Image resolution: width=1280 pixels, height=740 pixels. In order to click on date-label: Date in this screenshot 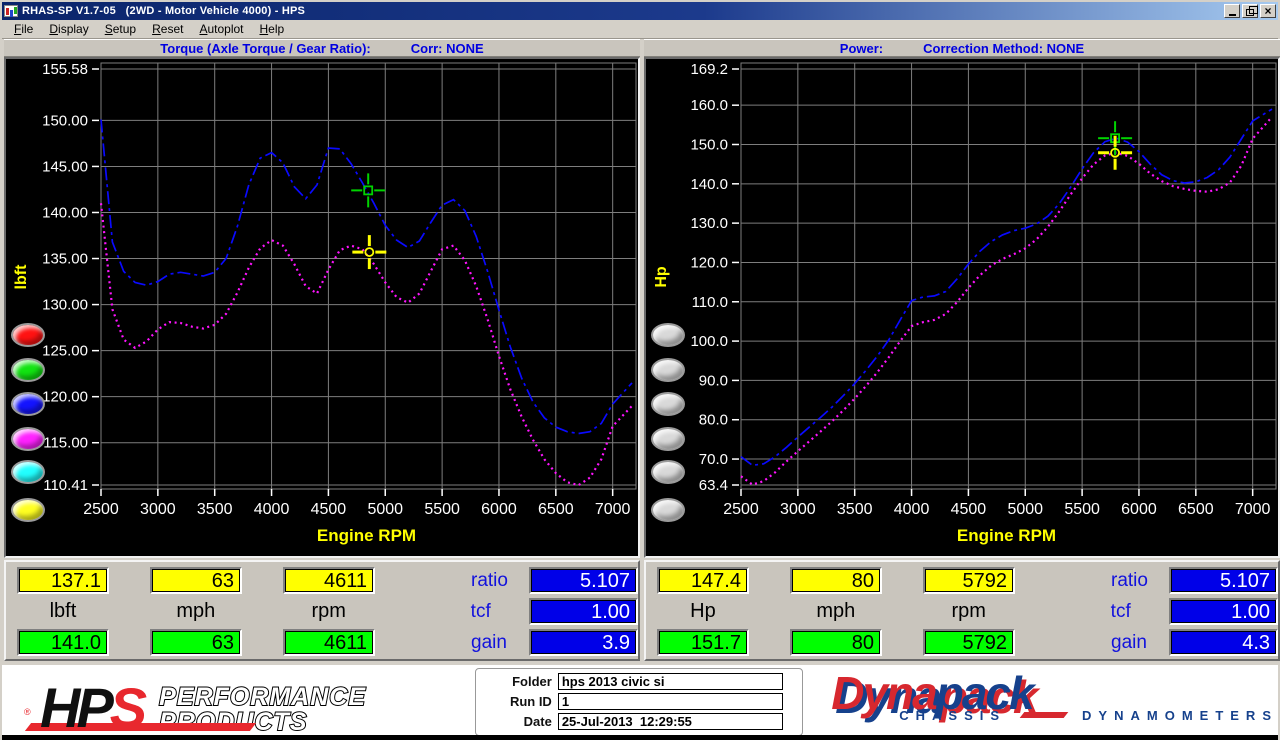, I will do `click(537, 721)`.